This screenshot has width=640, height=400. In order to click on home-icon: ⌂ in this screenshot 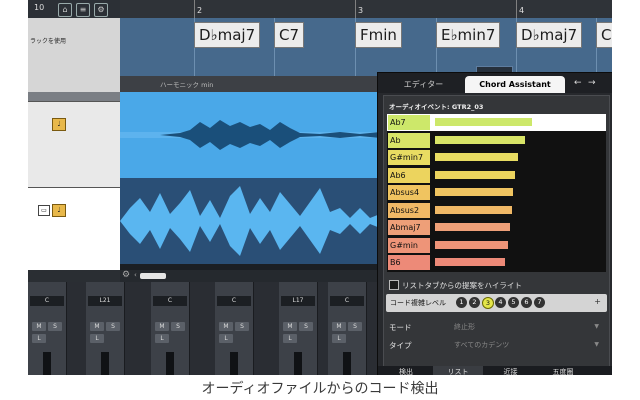, I will do `click(65, 10)`.